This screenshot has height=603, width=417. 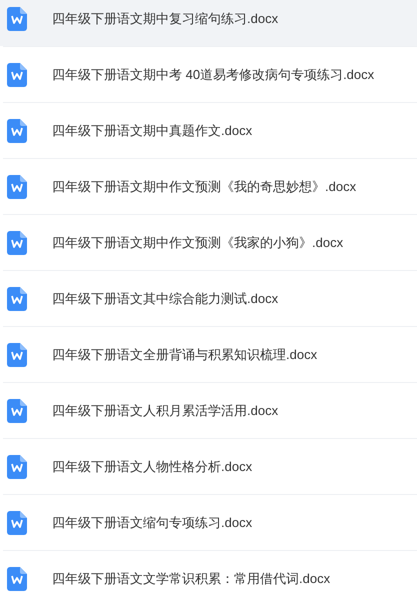 I want to click on file-name: 四年级下册语文期中真题作文.docx, so click(x=152, y=131).